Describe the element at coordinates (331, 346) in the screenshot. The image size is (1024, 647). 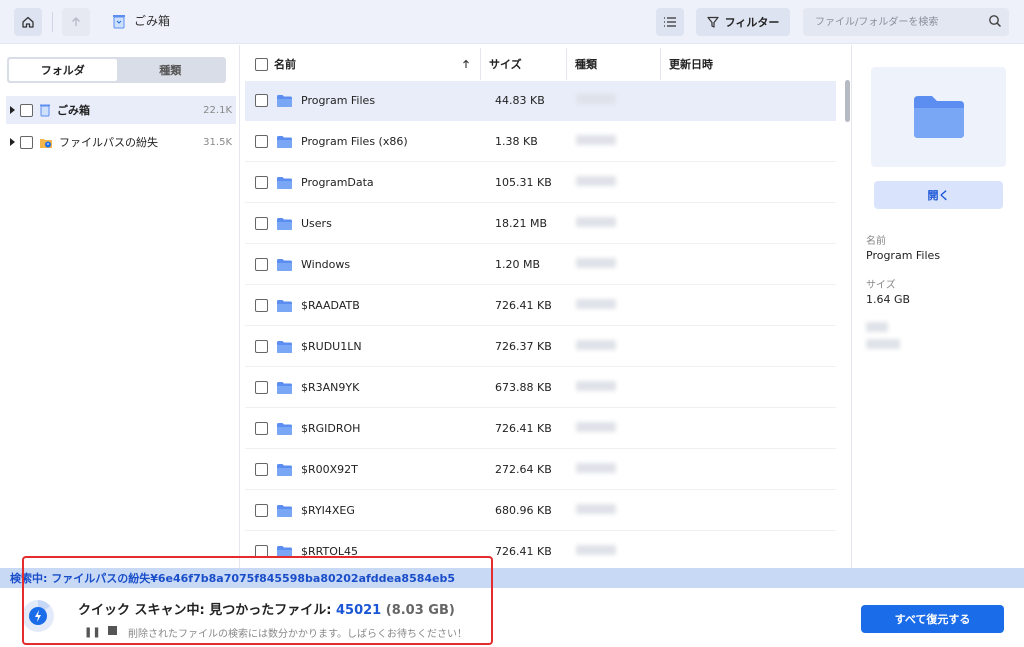
I see `file-name: $RUDU1LN` at that location.